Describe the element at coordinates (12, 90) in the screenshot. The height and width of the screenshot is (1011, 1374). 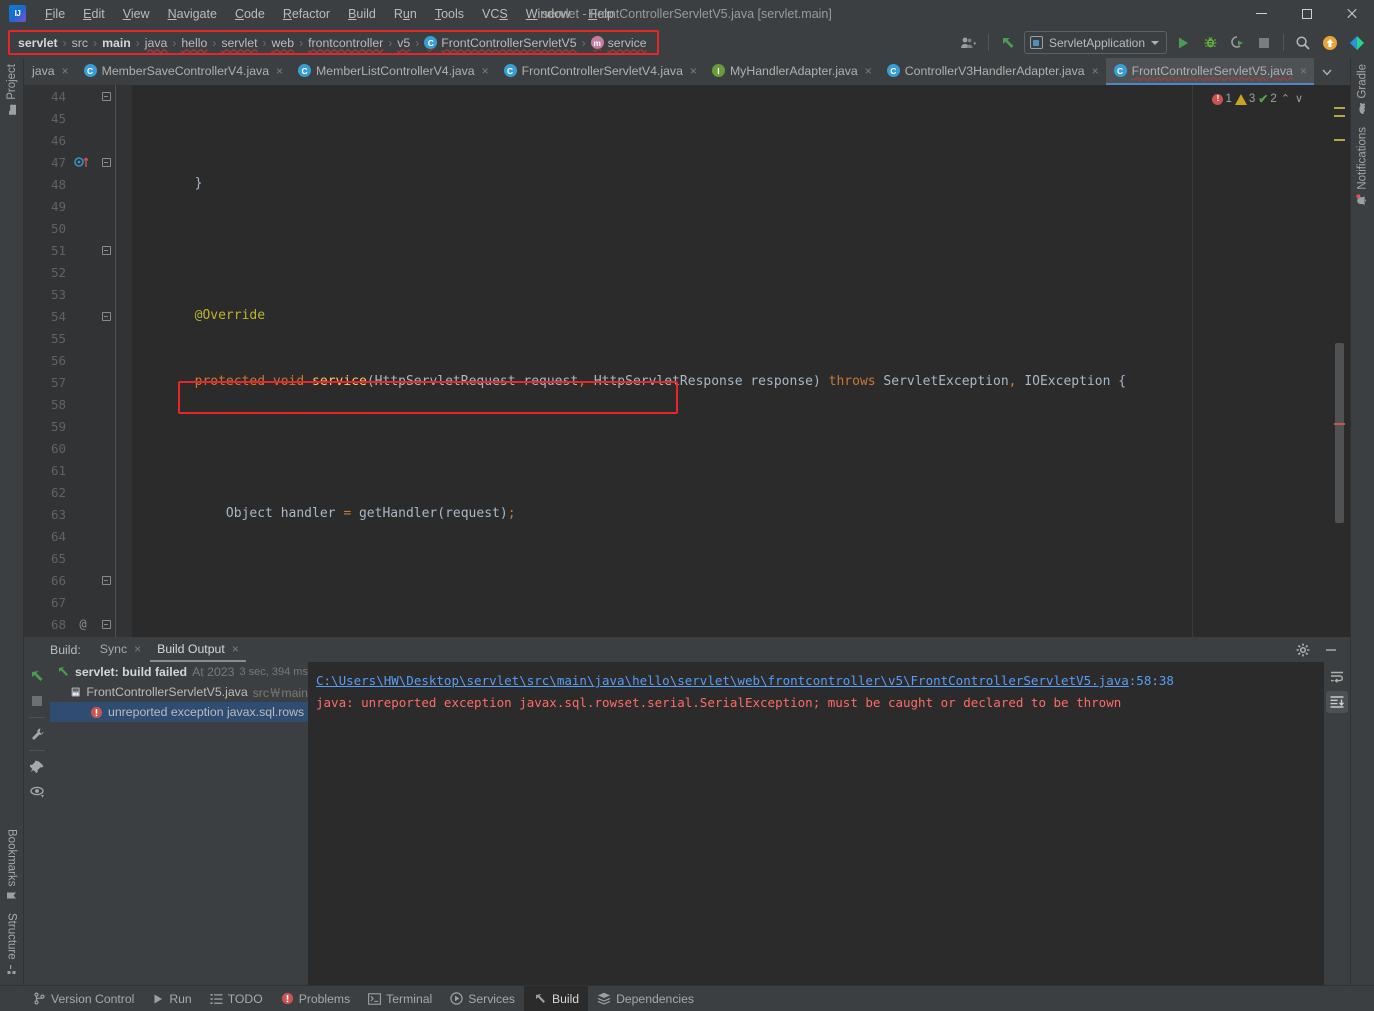
I see `sidebar-item-project: Project` at that location.